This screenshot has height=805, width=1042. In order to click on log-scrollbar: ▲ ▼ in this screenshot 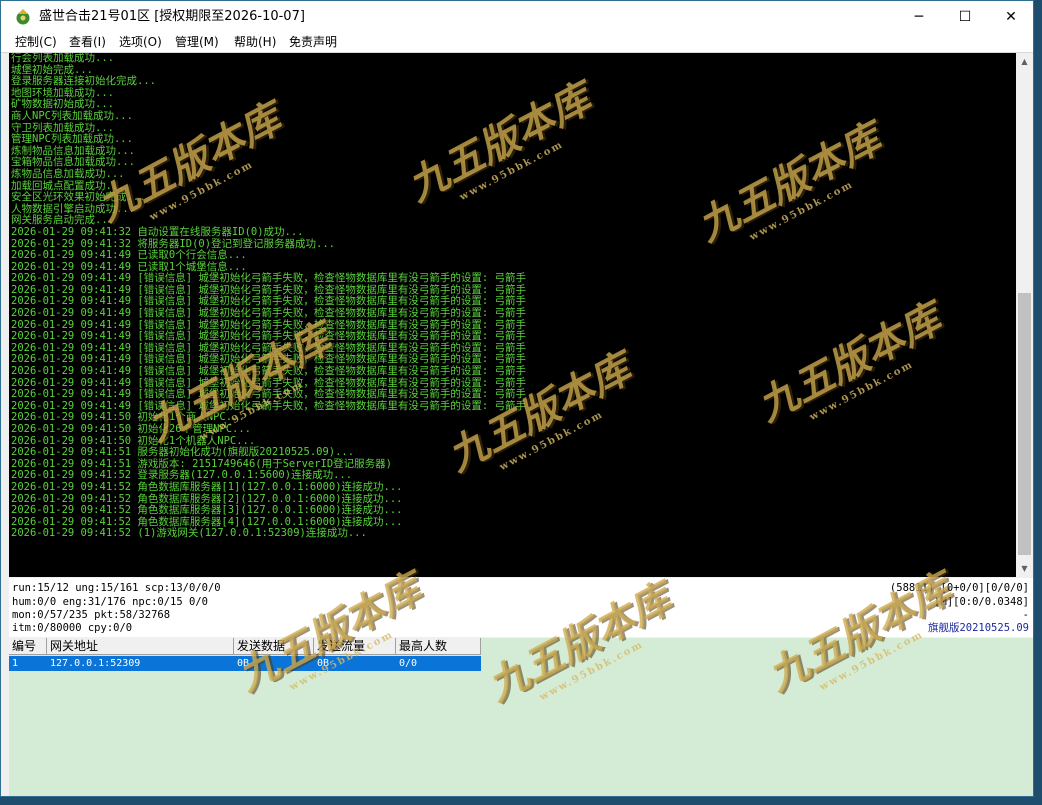, I will do `click(1024, 315)`.